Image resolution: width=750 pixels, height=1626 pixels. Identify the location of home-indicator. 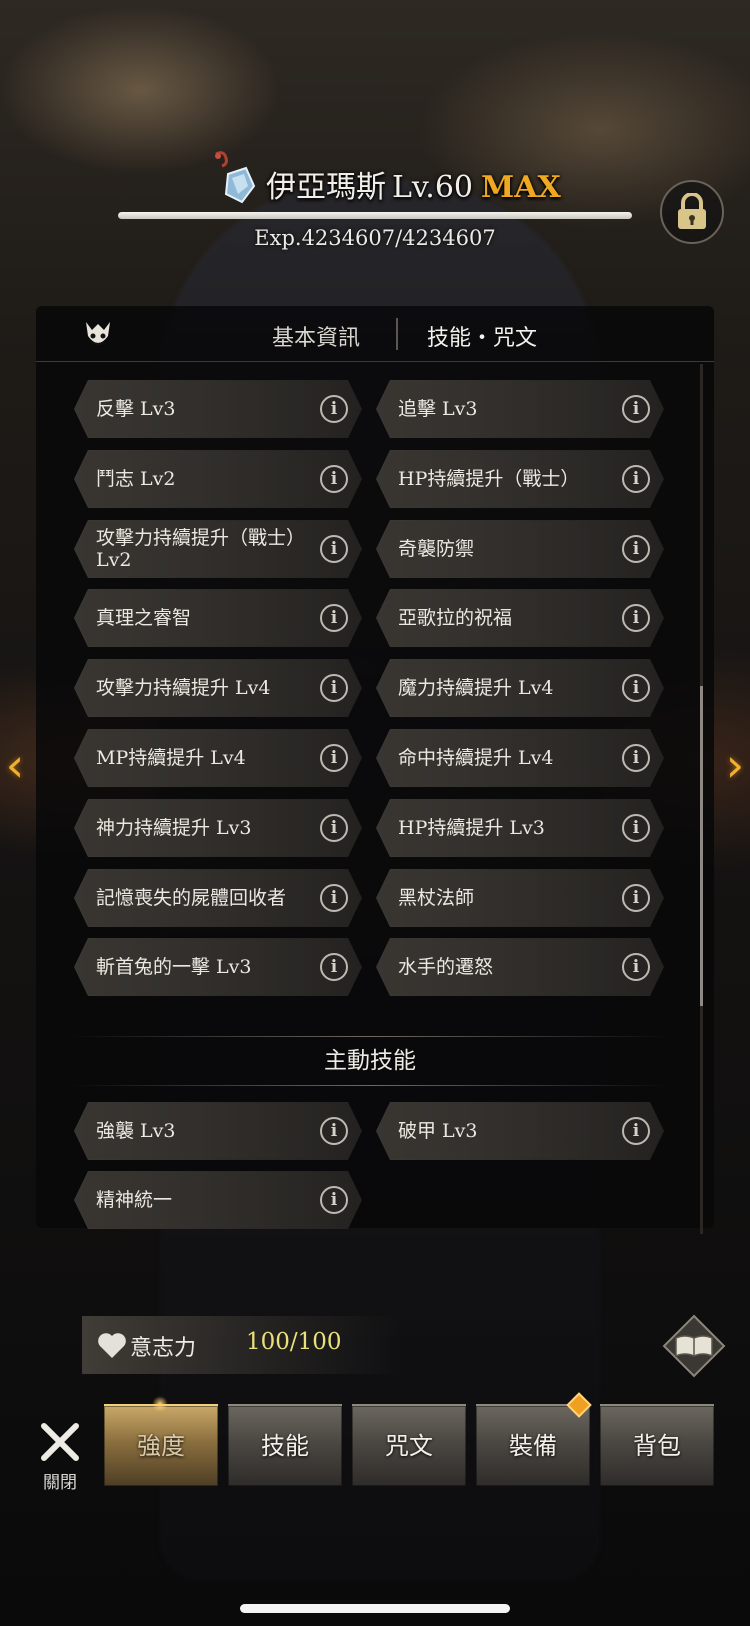
(375, 1608).